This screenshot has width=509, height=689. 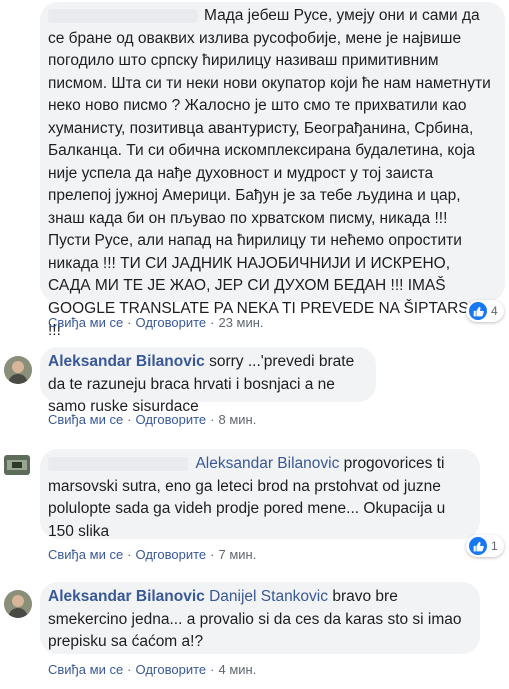 I want to click on comment-actions: Свиђа ми се · Одговорите · 4 мин., so click(x=152, y=669).